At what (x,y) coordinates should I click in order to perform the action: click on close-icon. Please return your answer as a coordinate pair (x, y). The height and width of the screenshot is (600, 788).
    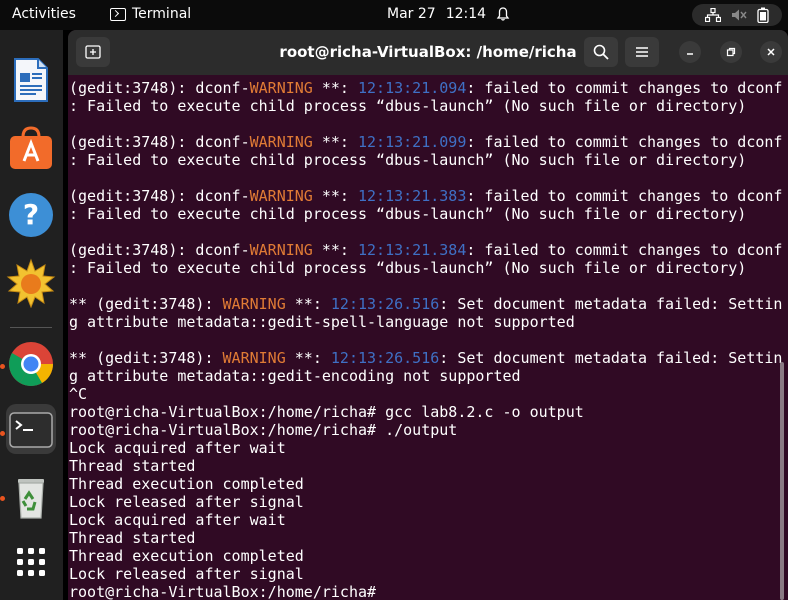
    Looking at the image, I should click on (771, 52).